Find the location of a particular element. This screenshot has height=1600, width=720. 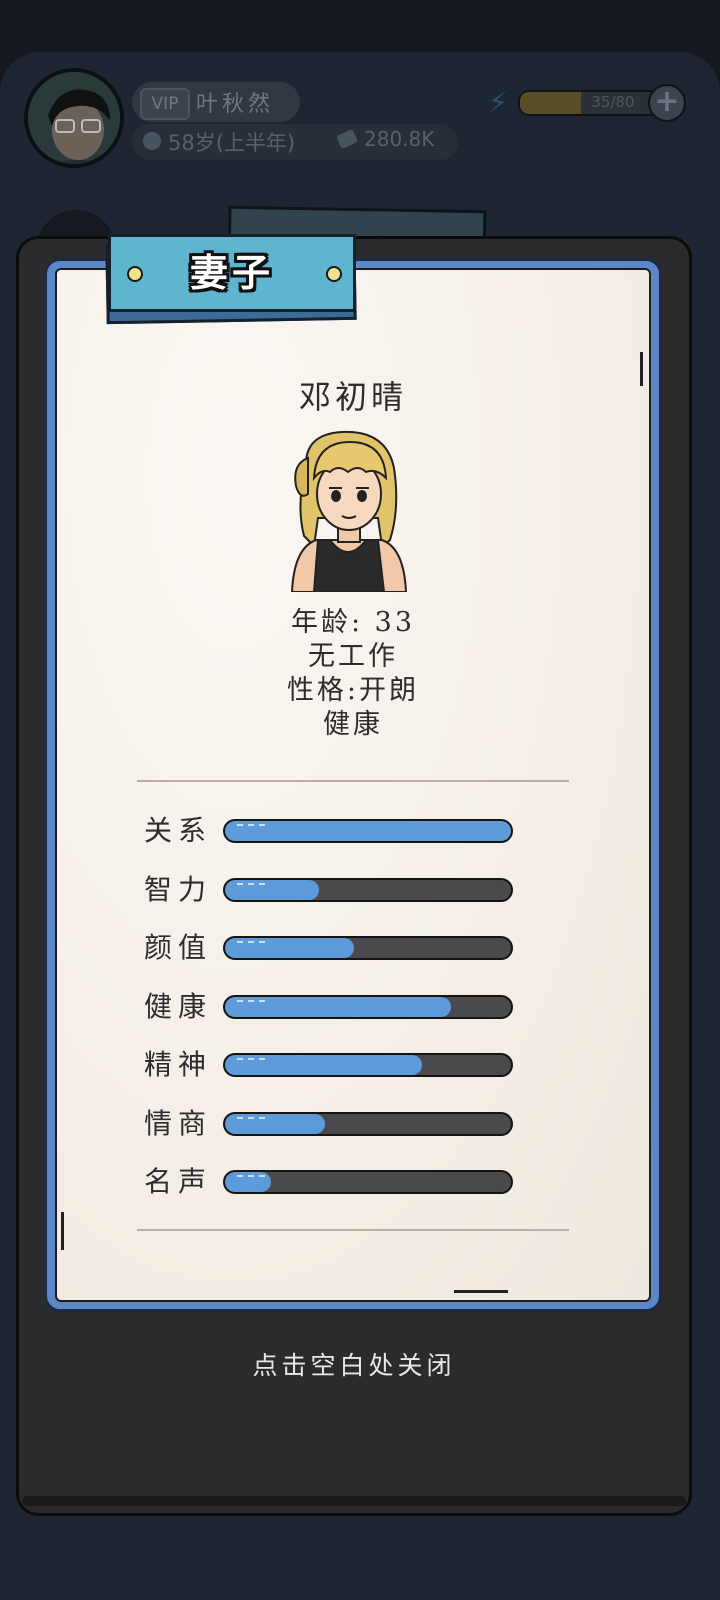

energy-value: 35/80 is located at coordinates (613, 102).